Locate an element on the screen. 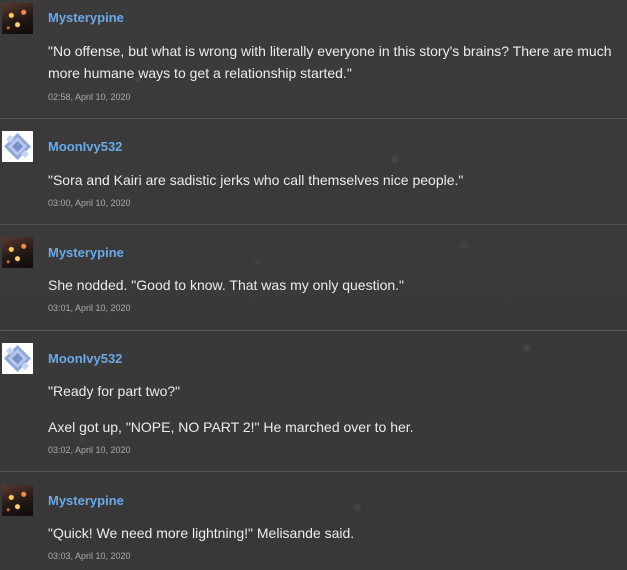  comment-text: "Ready for part two?" is located at coordinates (114, 391).